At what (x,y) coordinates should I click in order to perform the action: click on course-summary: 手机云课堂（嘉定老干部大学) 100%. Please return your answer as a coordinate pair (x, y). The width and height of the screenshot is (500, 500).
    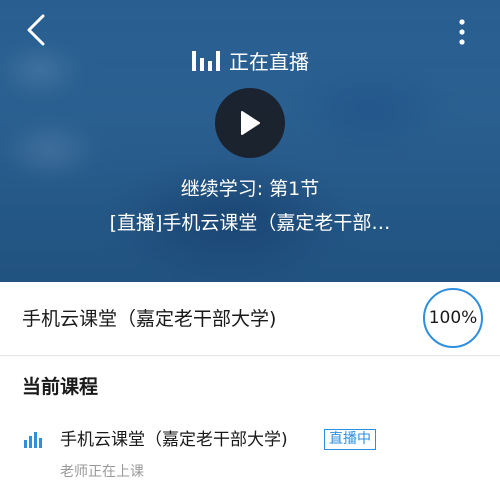
    Looking at the image, I should click on (250, 319).